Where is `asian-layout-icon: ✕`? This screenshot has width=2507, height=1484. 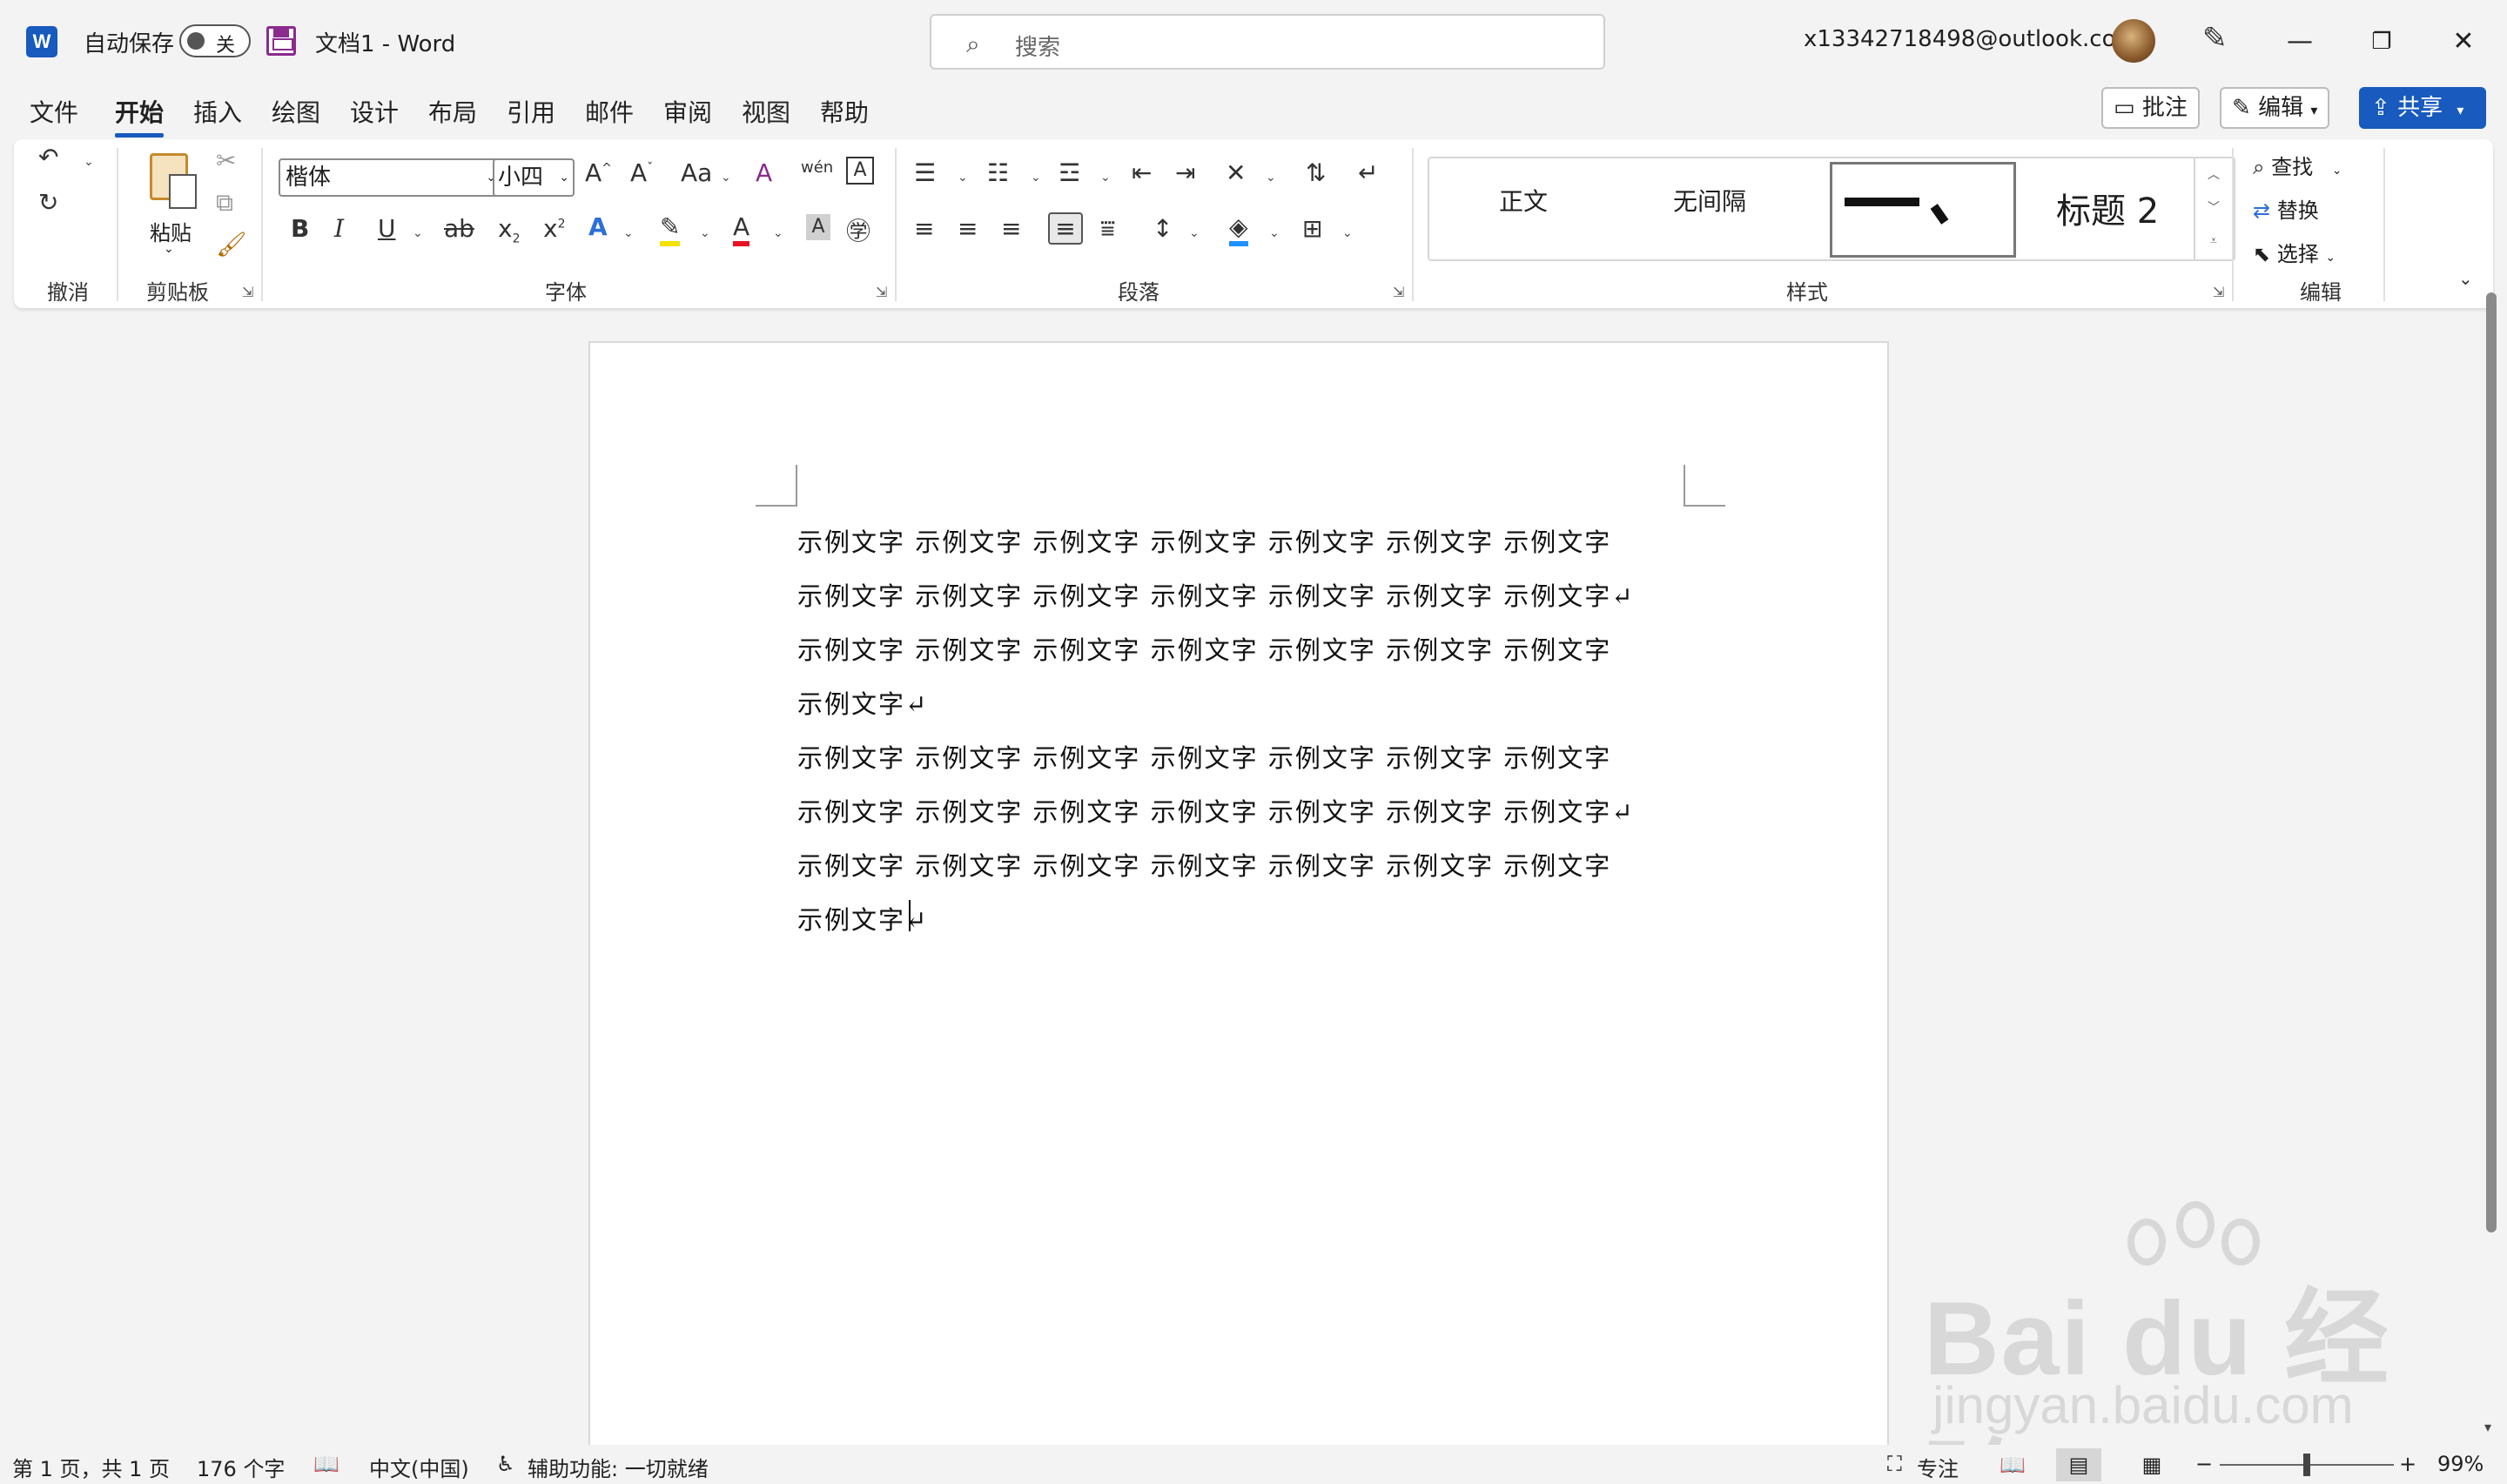
asian-layout-icon: ✕ is located at coordinates (1236, 172).